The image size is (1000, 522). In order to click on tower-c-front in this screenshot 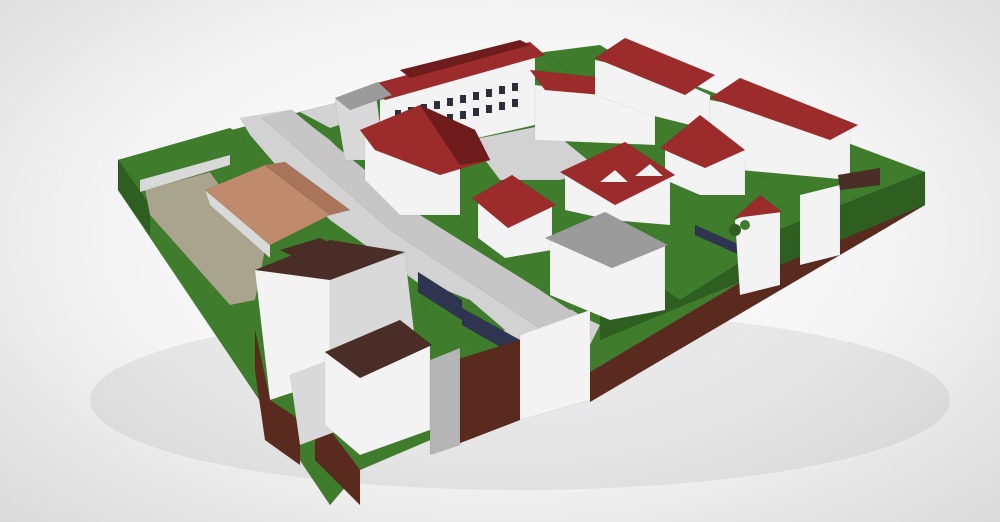, I will do `click(757, 250)`.